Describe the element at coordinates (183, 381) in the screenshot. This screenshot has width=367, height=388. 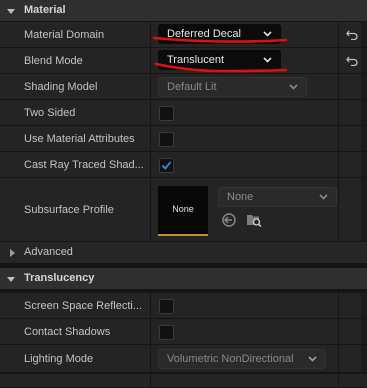
I see `row-partial` at that location.